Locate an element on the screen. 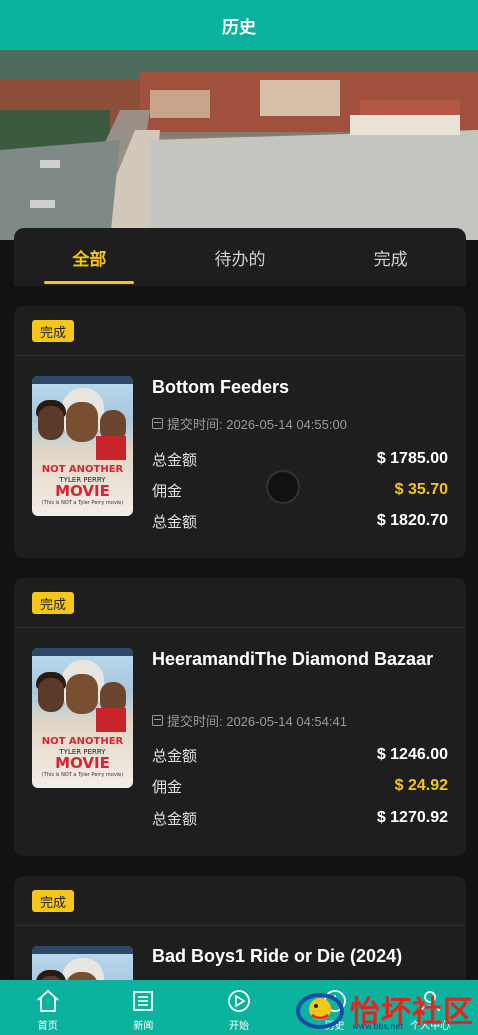 The height and width of the screenshot is (1035, 478). amount-value: $ 1785.00 is located at coordinates (412, 458).